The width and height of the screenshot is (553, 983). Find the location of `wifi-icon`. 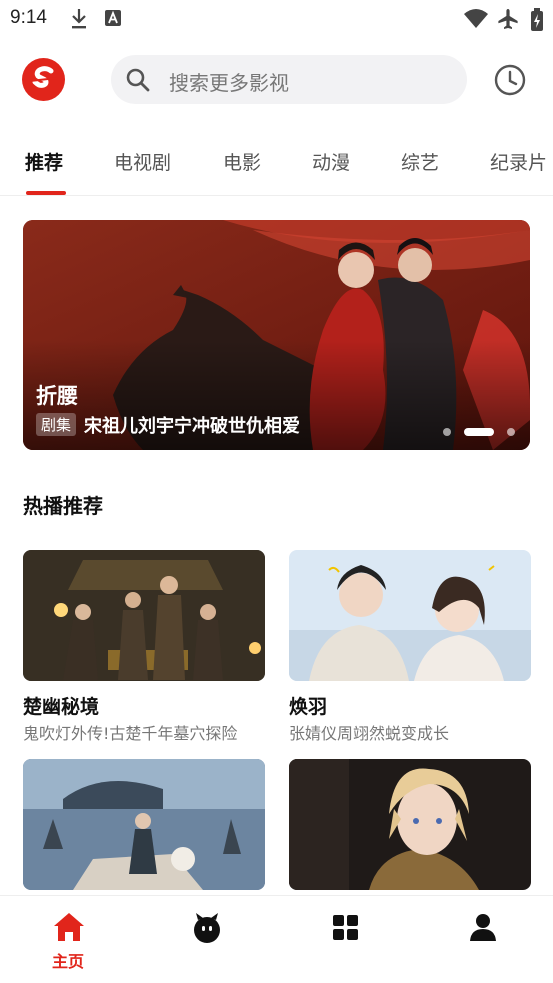

wifi-icon is located at coordinates (476, 21).